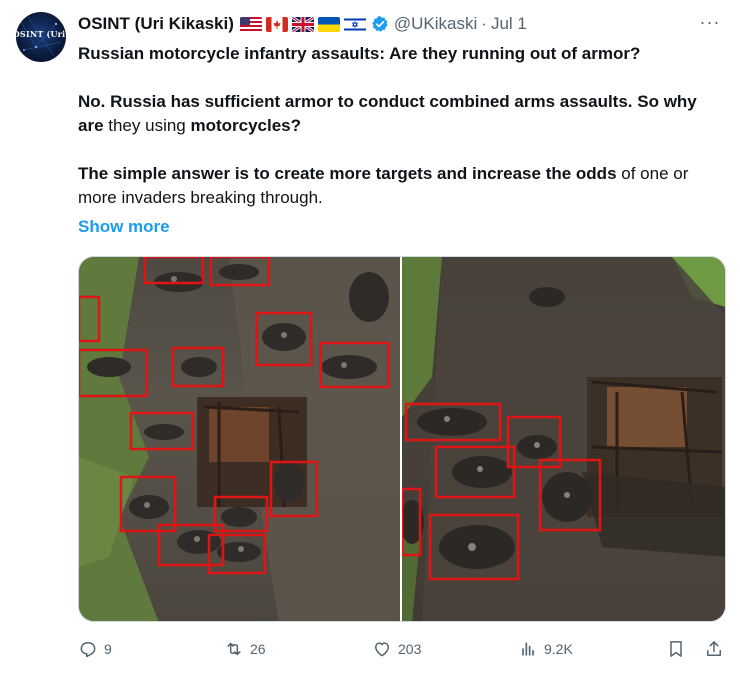  I want to click on like-button: 203, so click(396, 649).